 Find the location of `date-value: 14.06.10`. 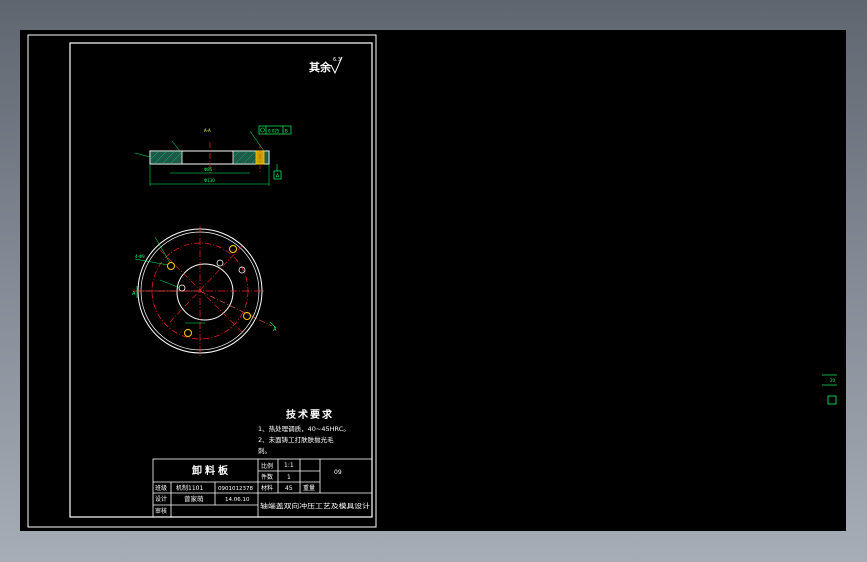

date-value: 14.06.10 is located at coordinates (237, 500).